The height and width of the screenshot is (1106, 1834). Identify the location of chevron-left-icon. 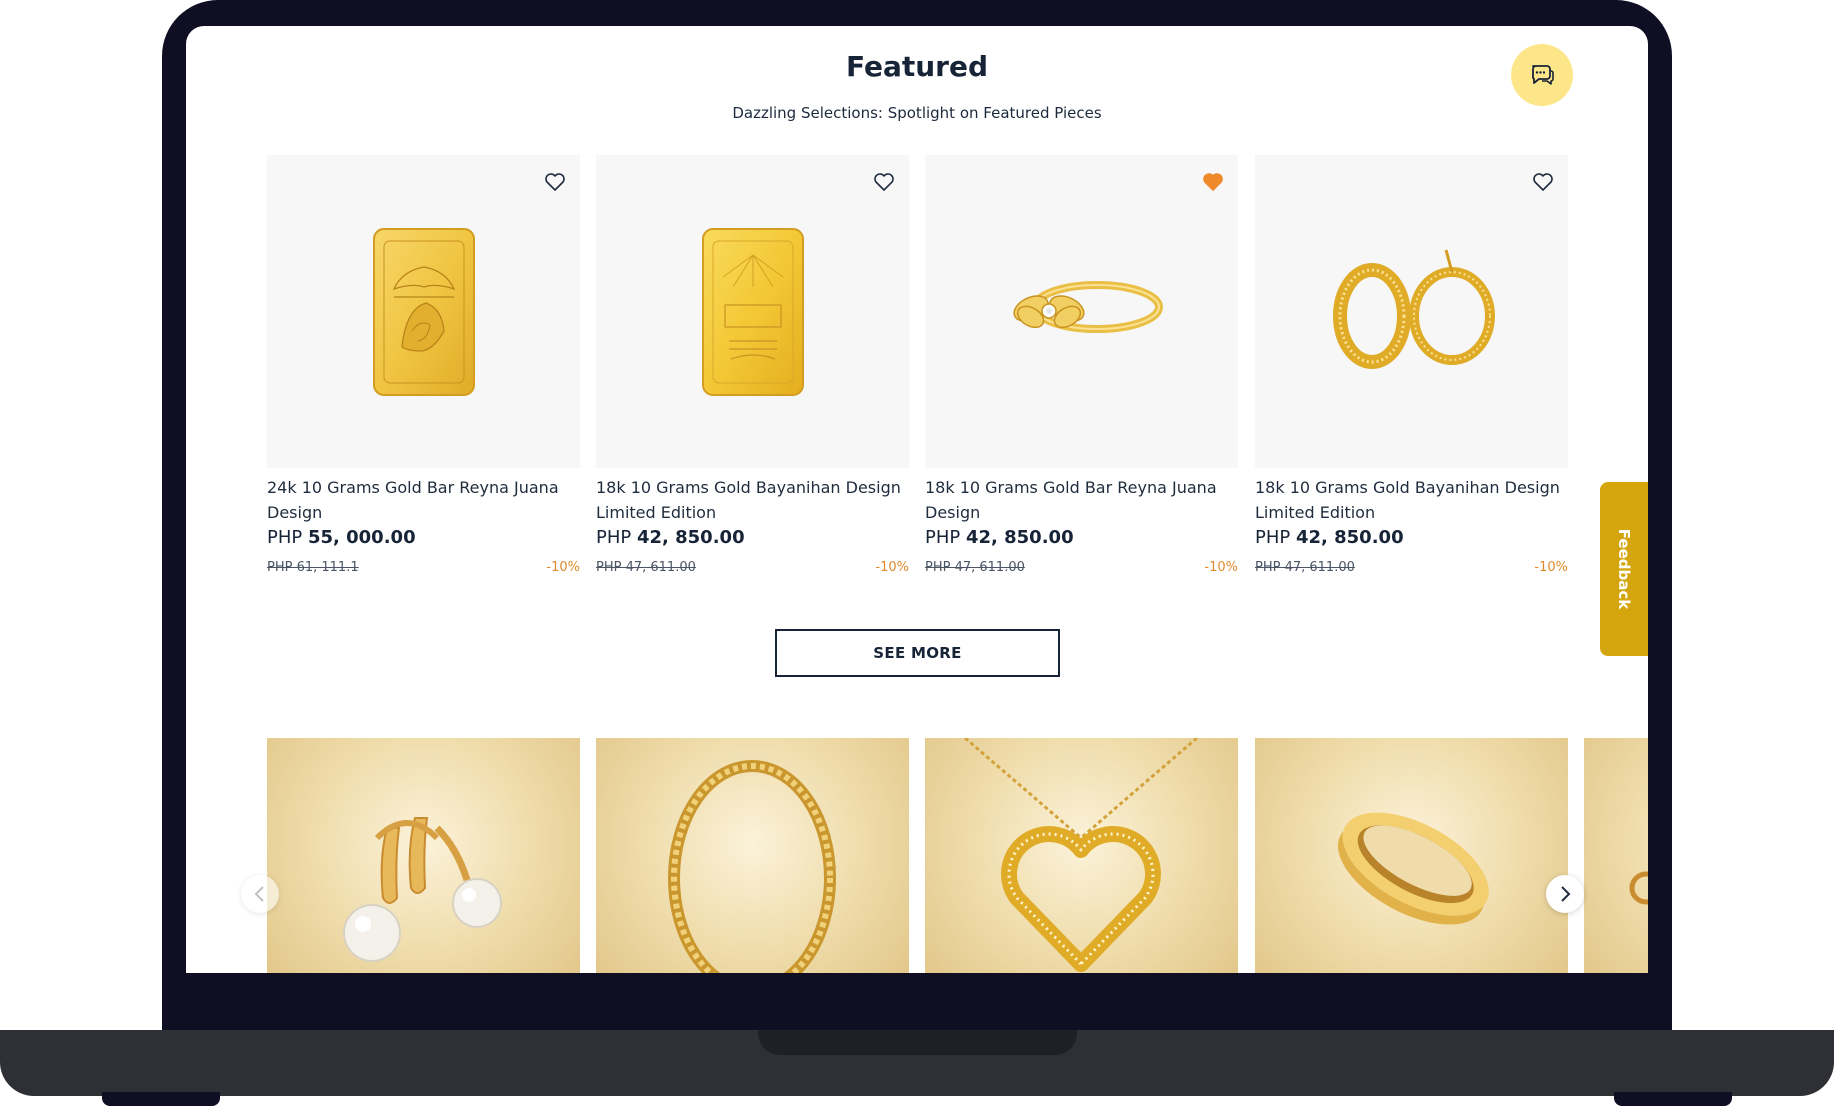
(259, 894).